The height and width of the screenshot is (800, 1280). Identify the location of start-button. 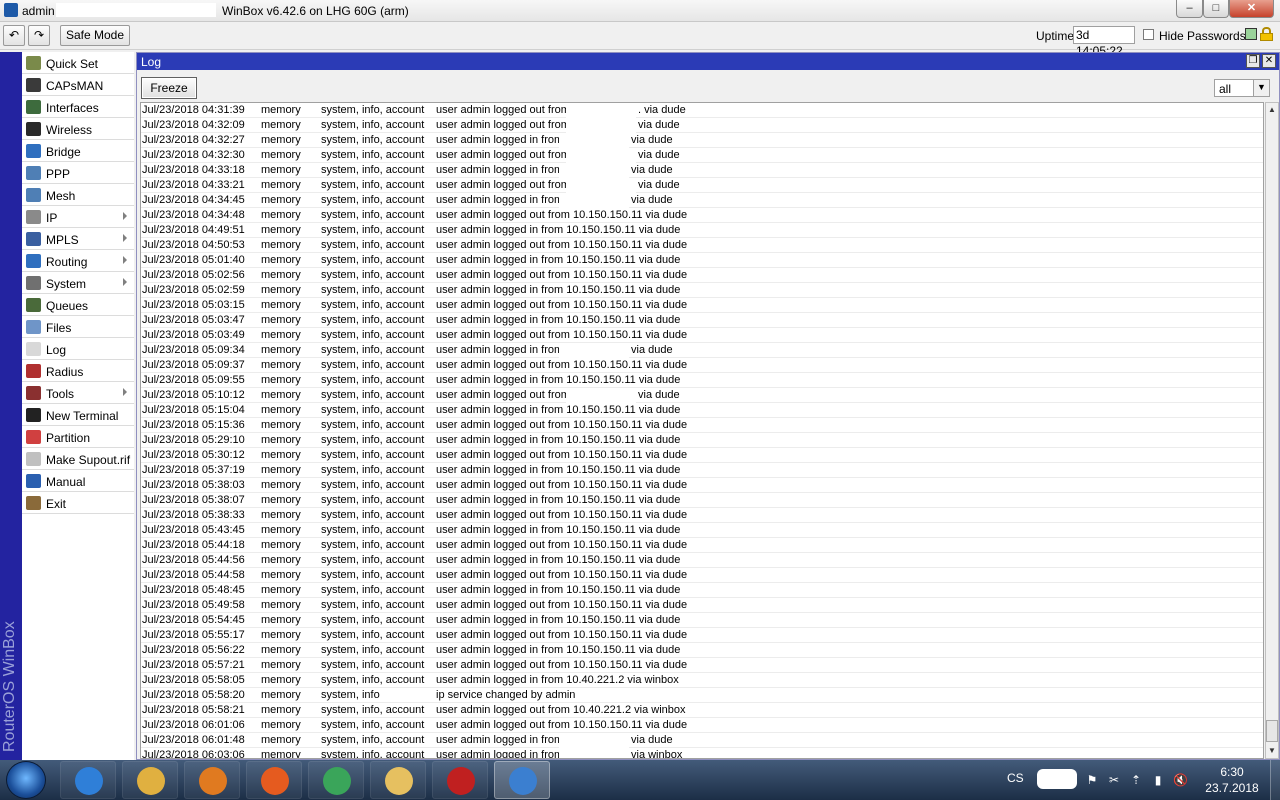
(26, 780).